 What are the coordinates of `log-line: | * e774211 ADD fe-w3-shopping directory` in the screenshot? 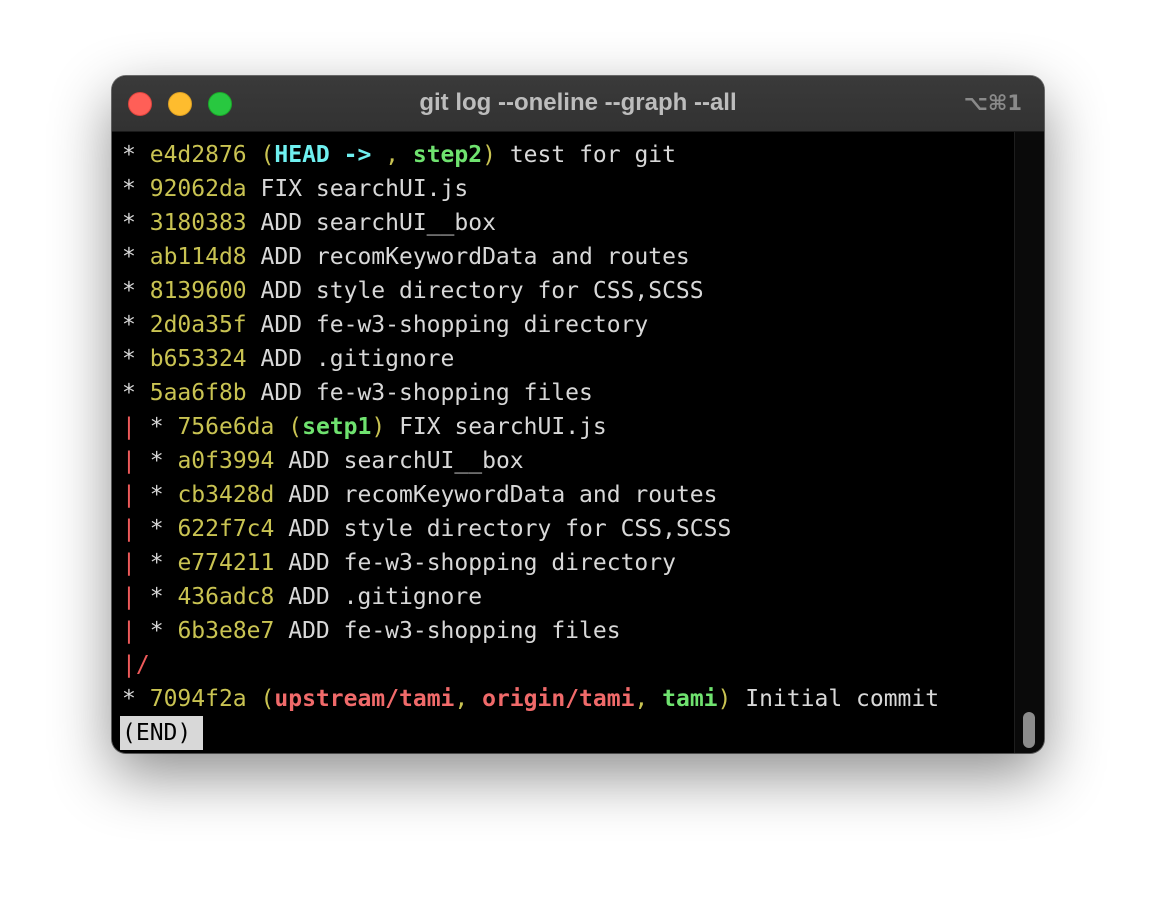 It's located at (530, 563).